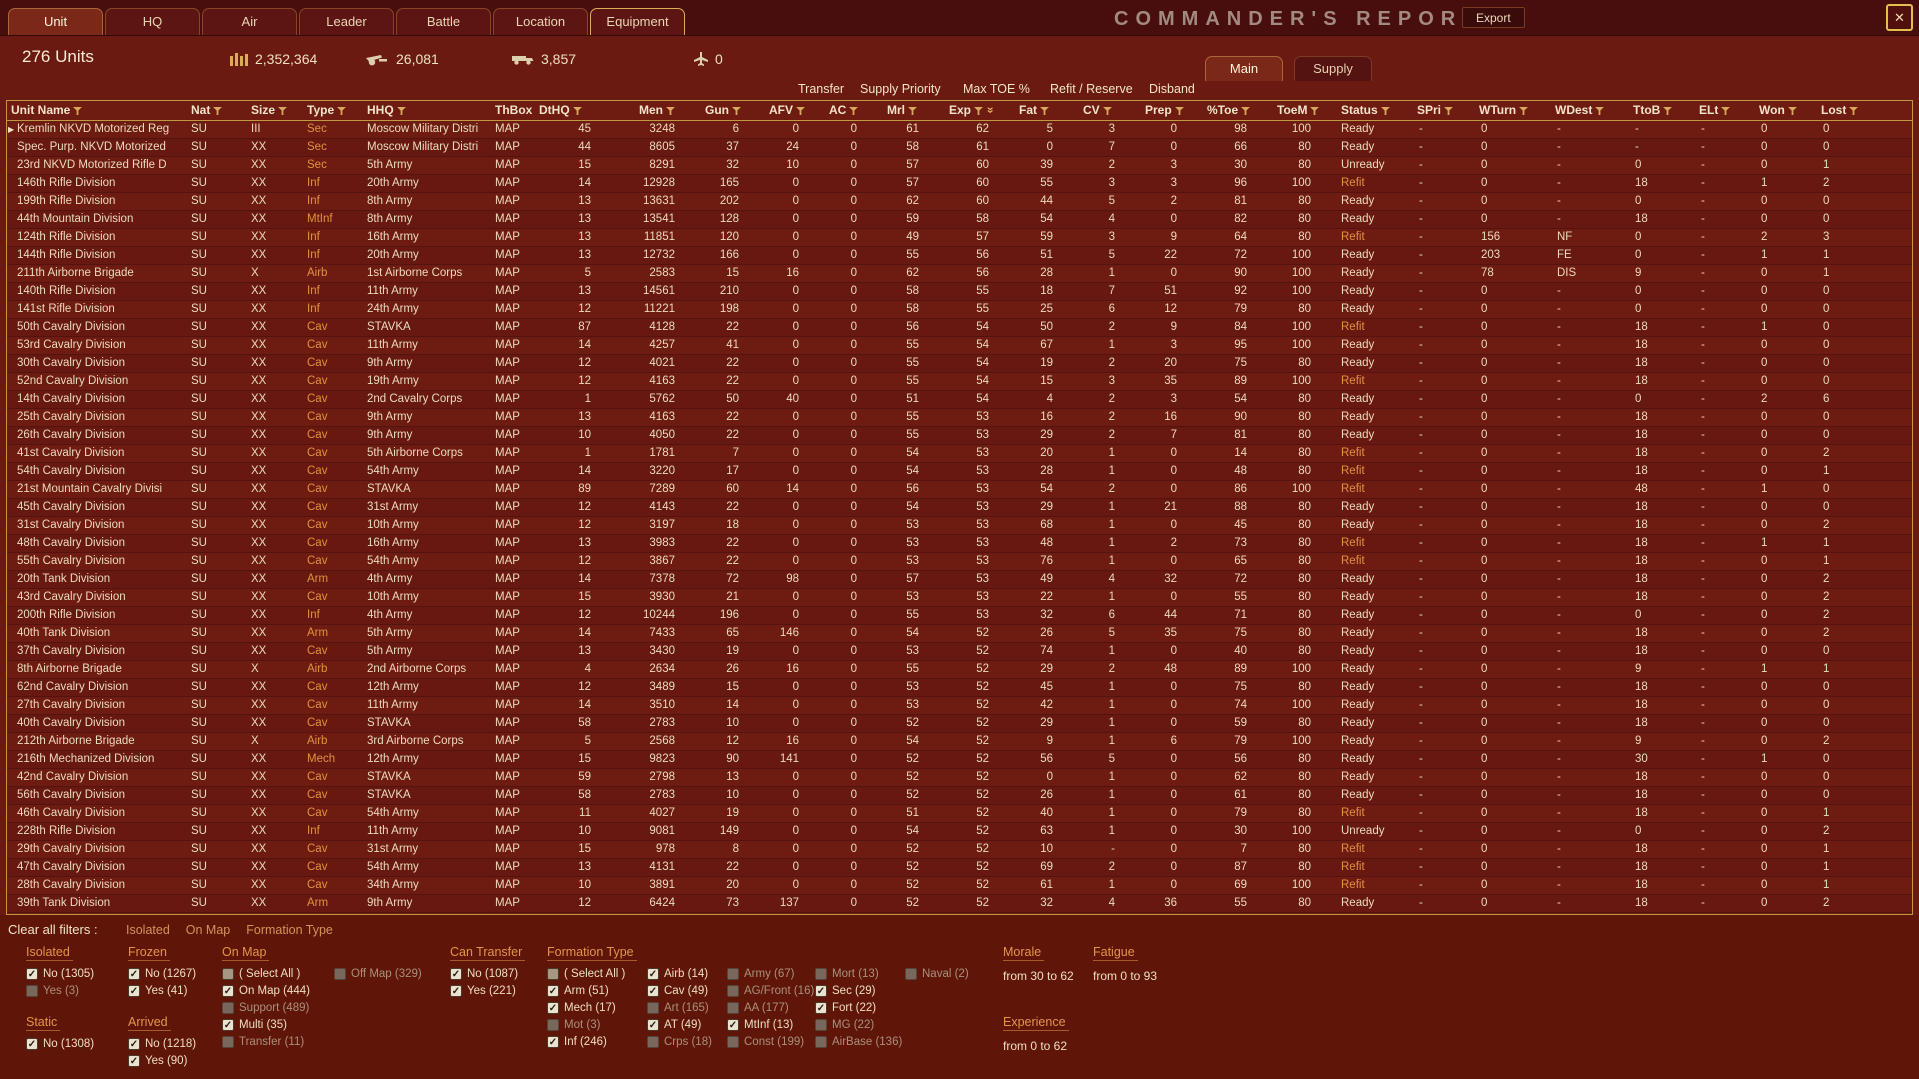 Image resolution: width=1919 pixels, height=1079 pixels. Describe the element at coordinates (278, 1024) in the screenshot. I see `filter-option-multi-35: ✓ Multi (35)` at that location.